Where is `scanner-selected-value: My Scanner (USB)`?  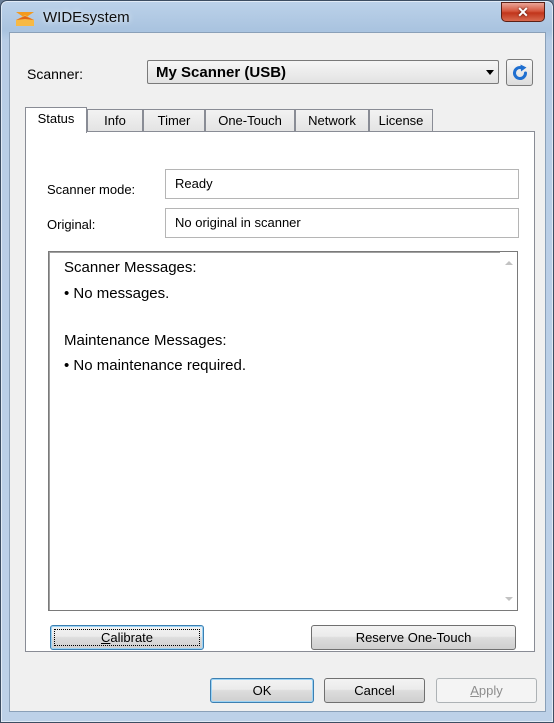 scanner-selected-value: My Scanner (USB) is located at coordinates (221, 72).